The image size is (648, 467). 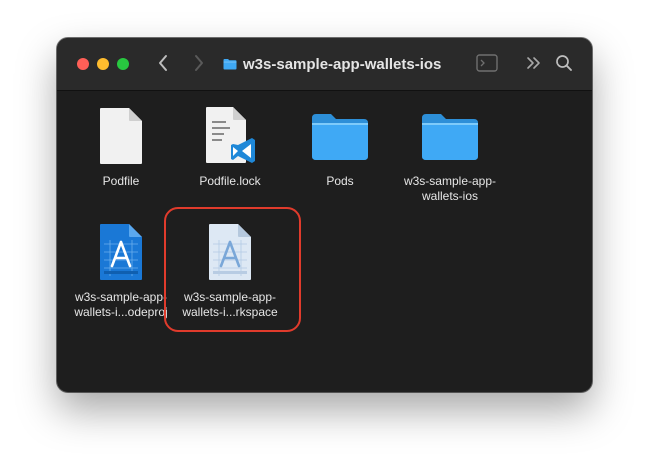 I want to click on close-button, so click(x=83, y=64).